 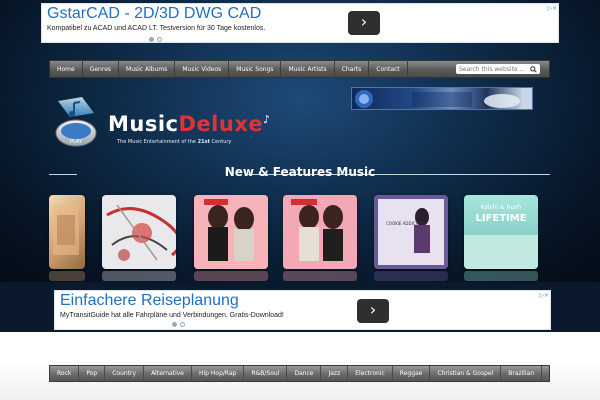 What do you see at coordinates (352, 69) in the screenshot?
I see `nav-item-charts: Charts` at bounding box center [352, 69].